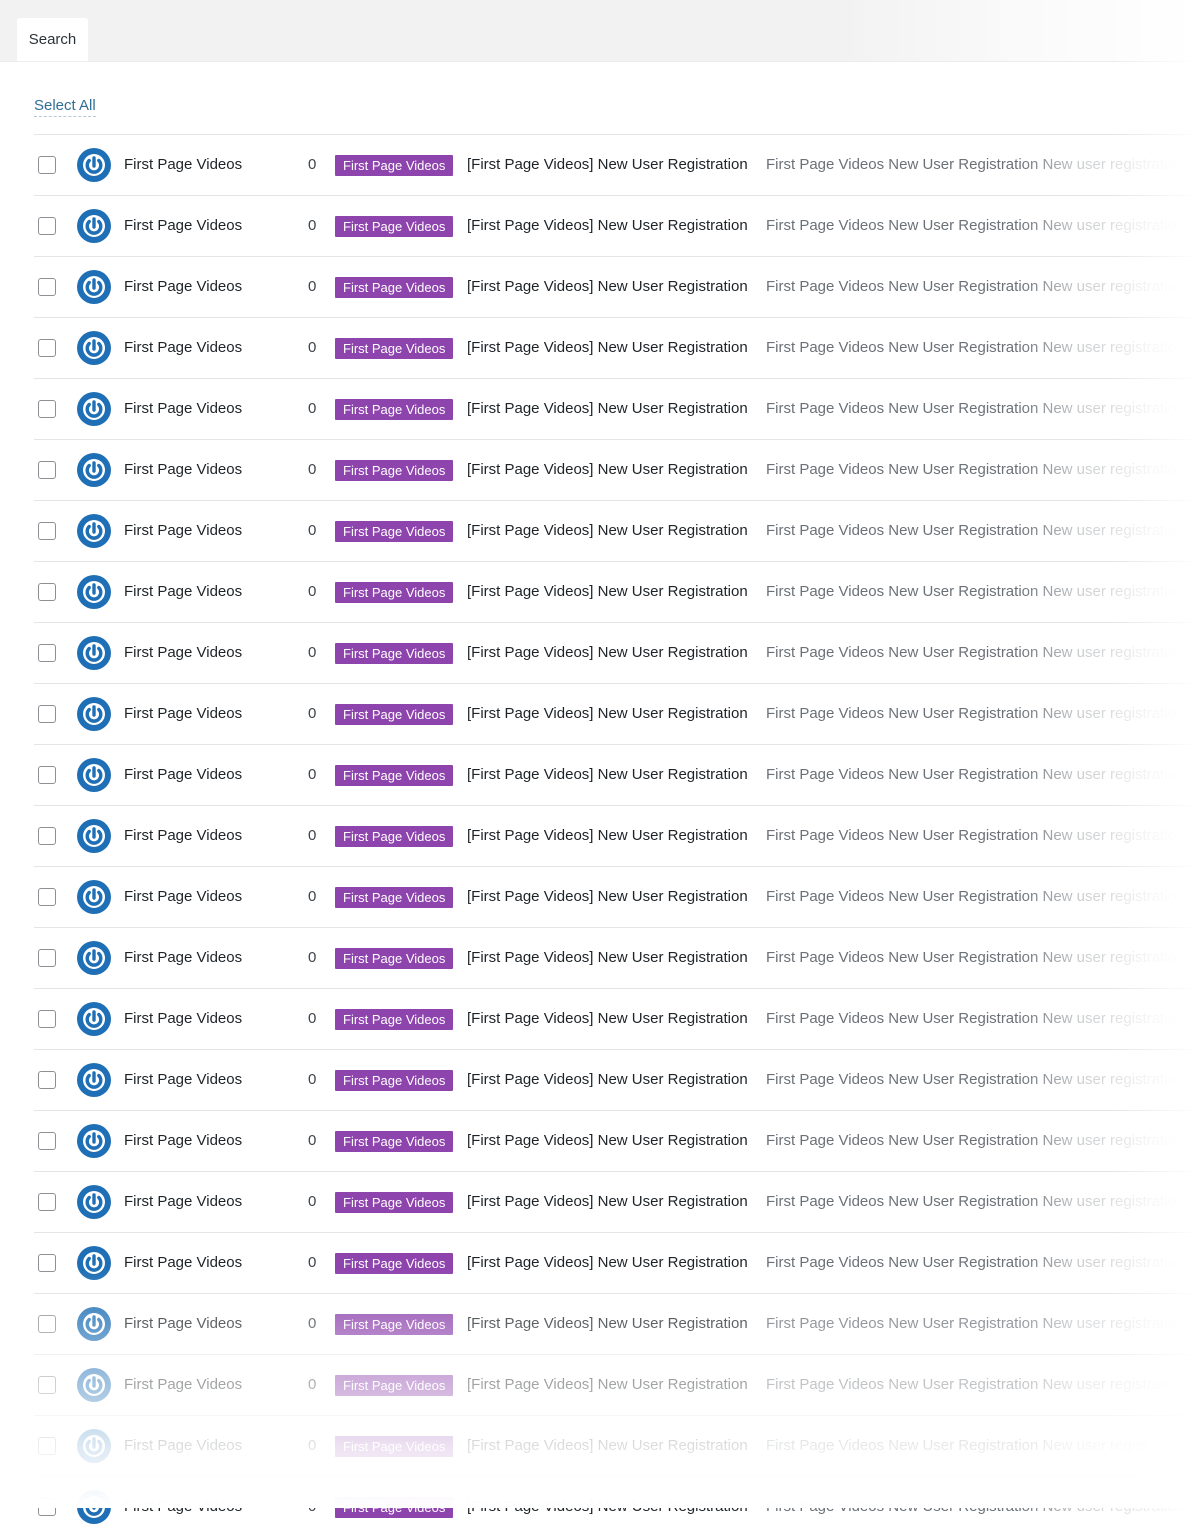  What do you see at coordinates (65, 106) in the screenshot?
I see `select-all-link: Select All` at bounding box center [65, 106].